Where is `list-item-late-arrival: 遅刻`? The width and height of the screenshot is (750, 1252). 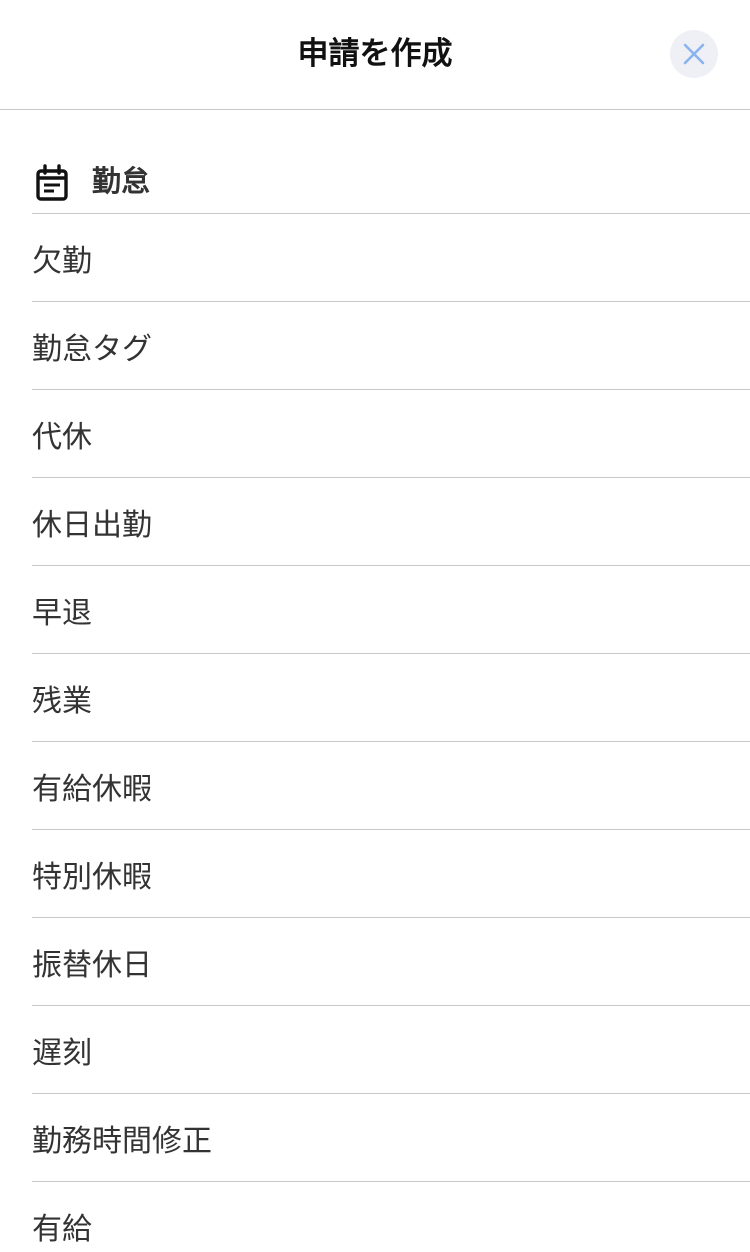 list-item-late-arrival: 遅刻 is located at coordinates (391, 1050).